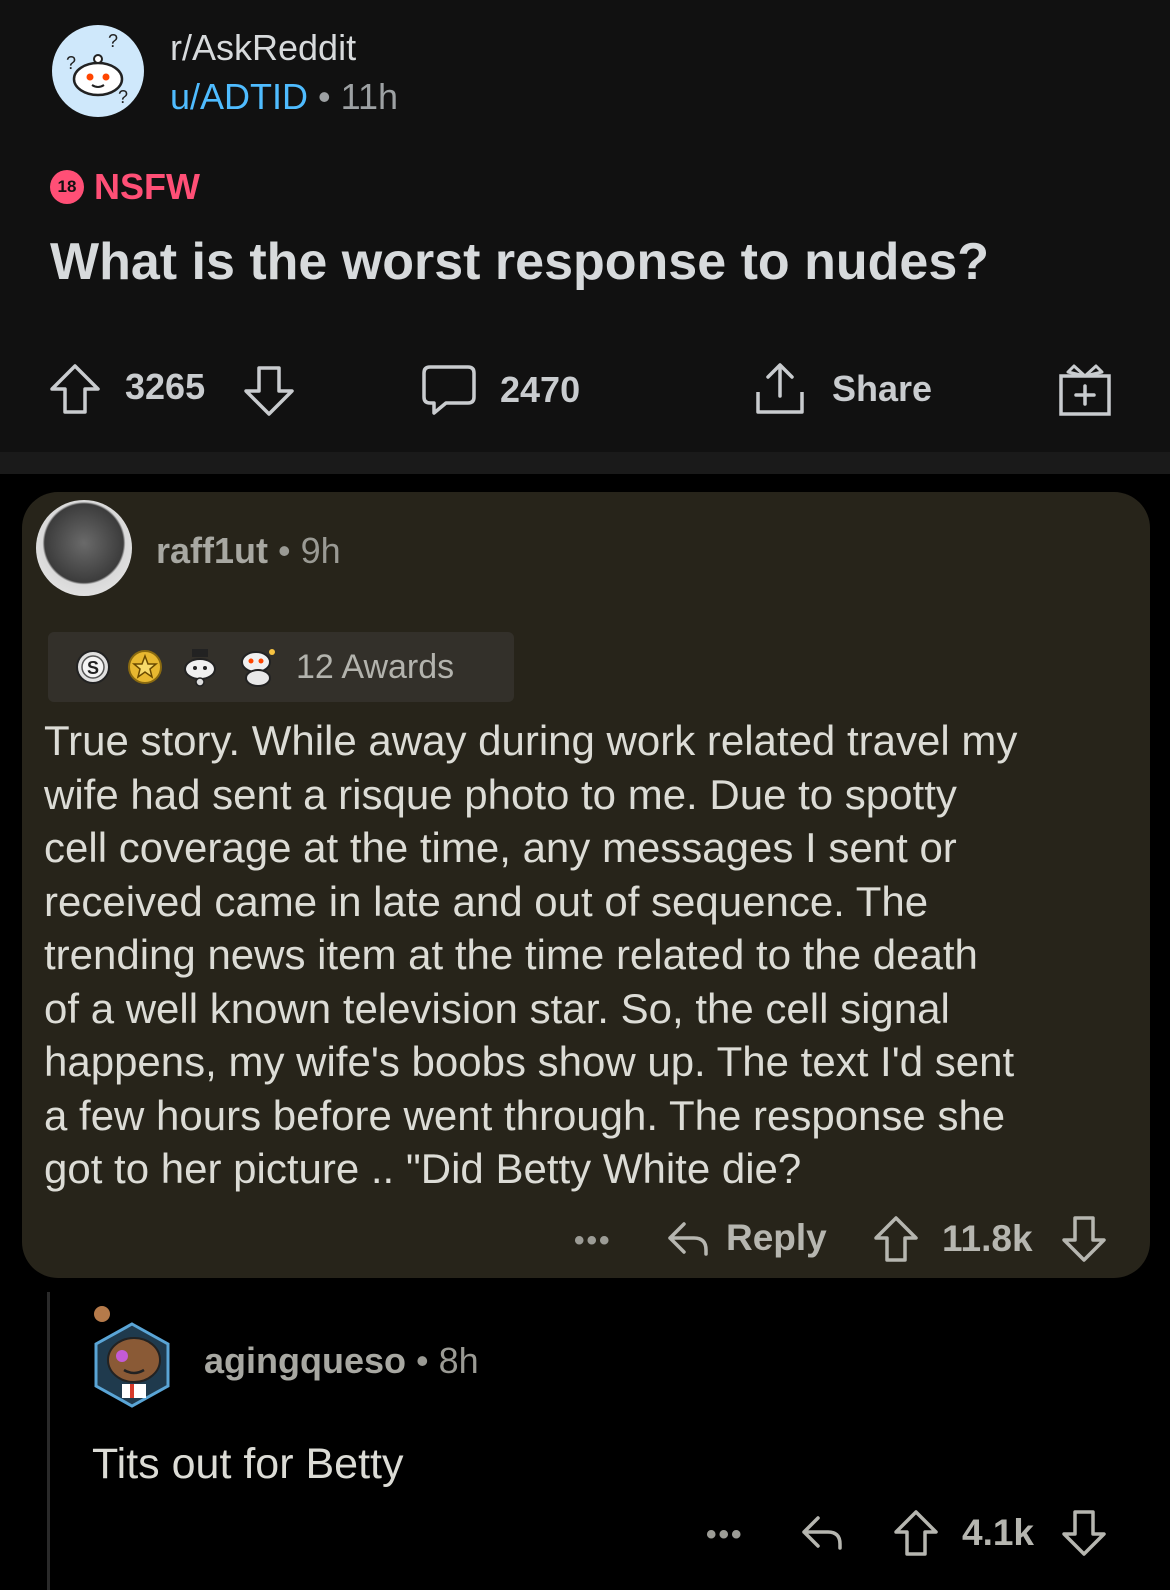 Image resolution: width=1170 pixels, height=1590 pixels. Describe the element at coordinates (84, 548) in the screenshot. I see `comment-author-avatar` at that location.